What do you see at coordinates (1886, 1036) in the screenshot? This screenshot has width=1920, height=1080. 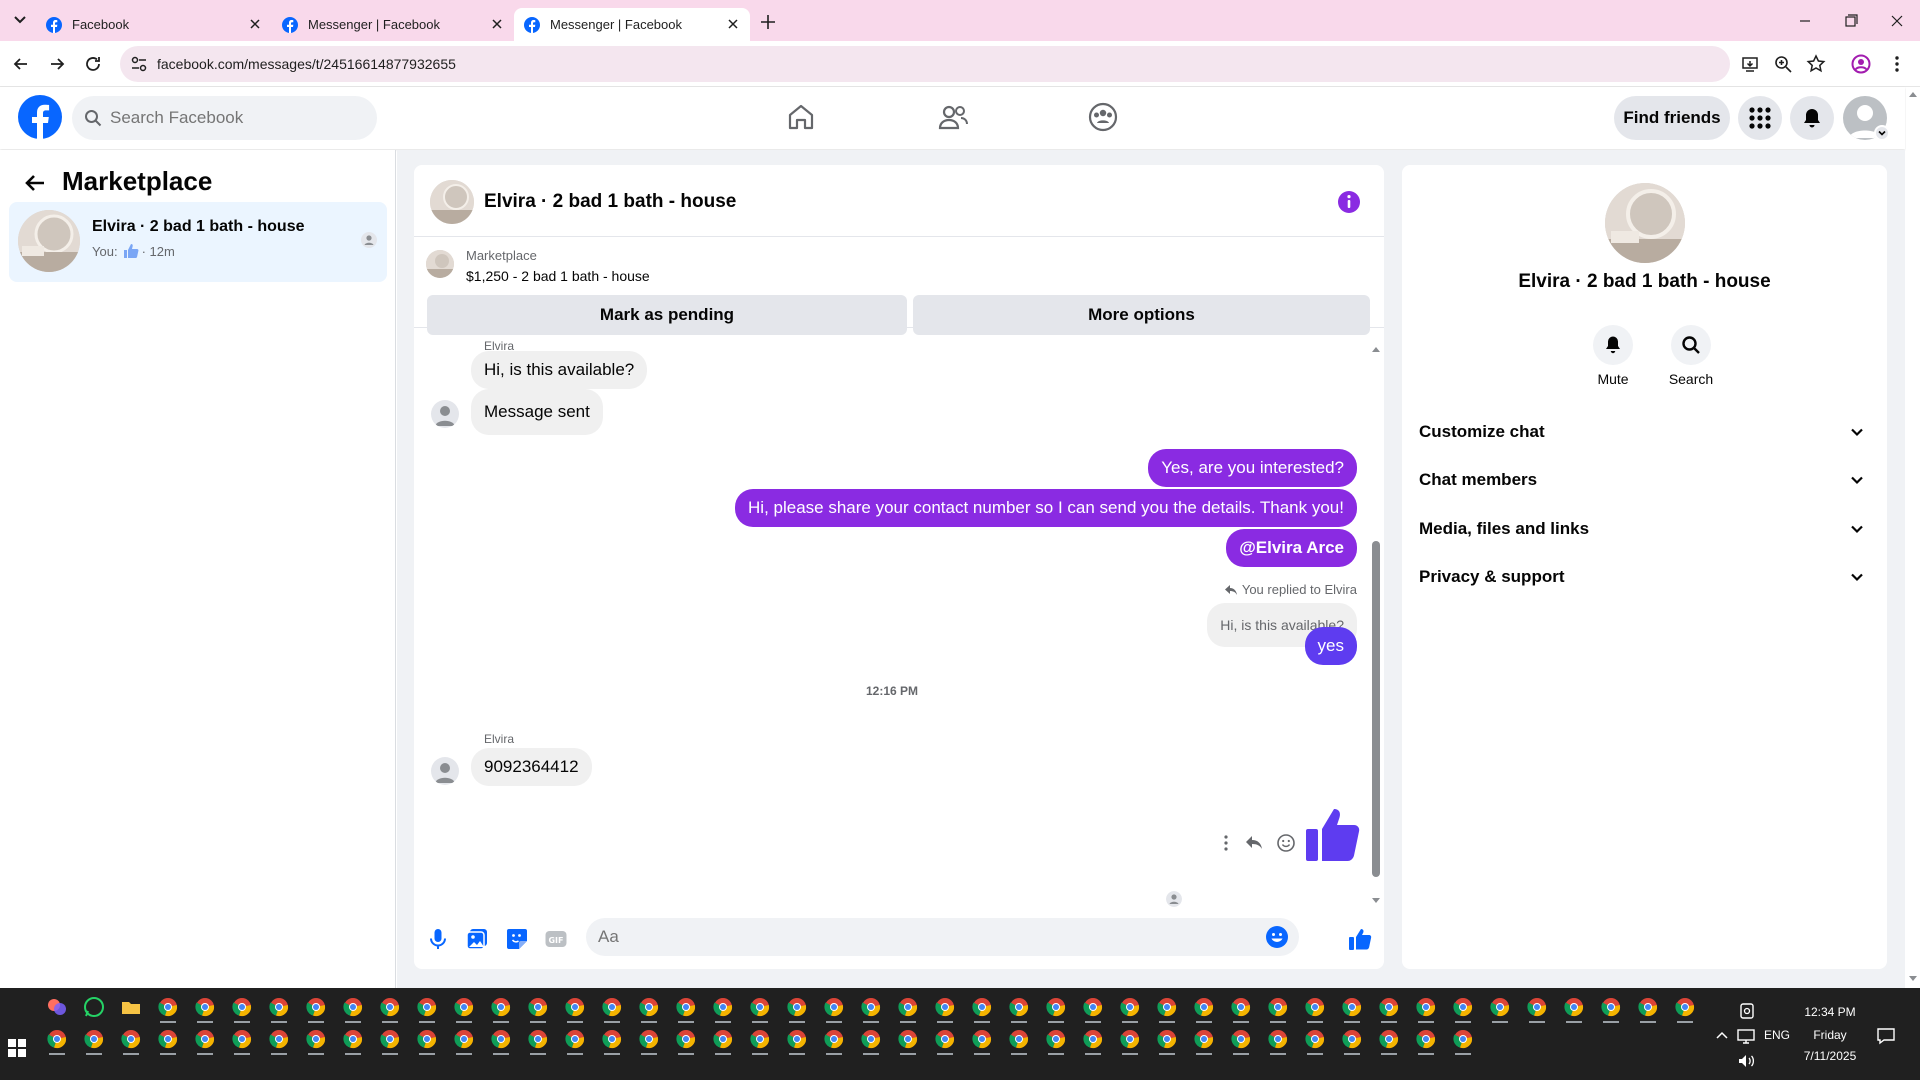 I see `notification-center-icon` at bounding box center [1886, 1036].